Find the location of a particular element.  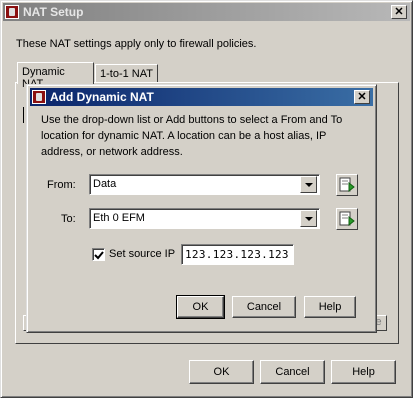

close-dialog-button: ✕ is located at coordinates (362, 97).